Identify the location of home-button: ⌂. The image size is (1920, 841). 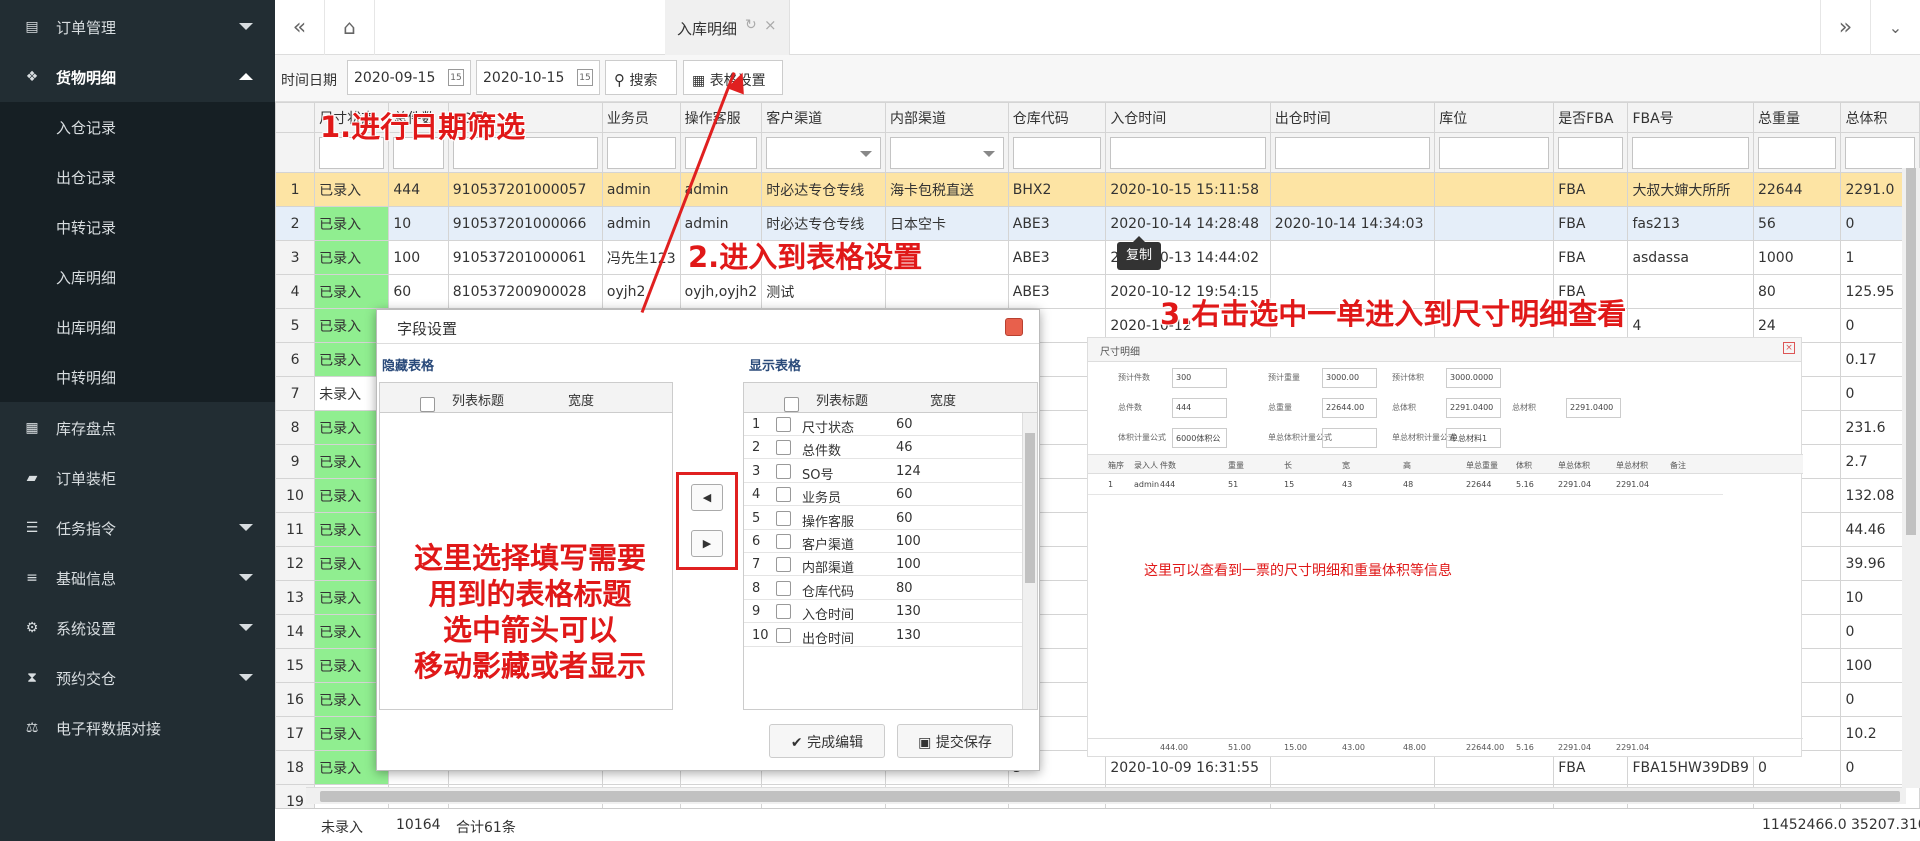
(350, 27).